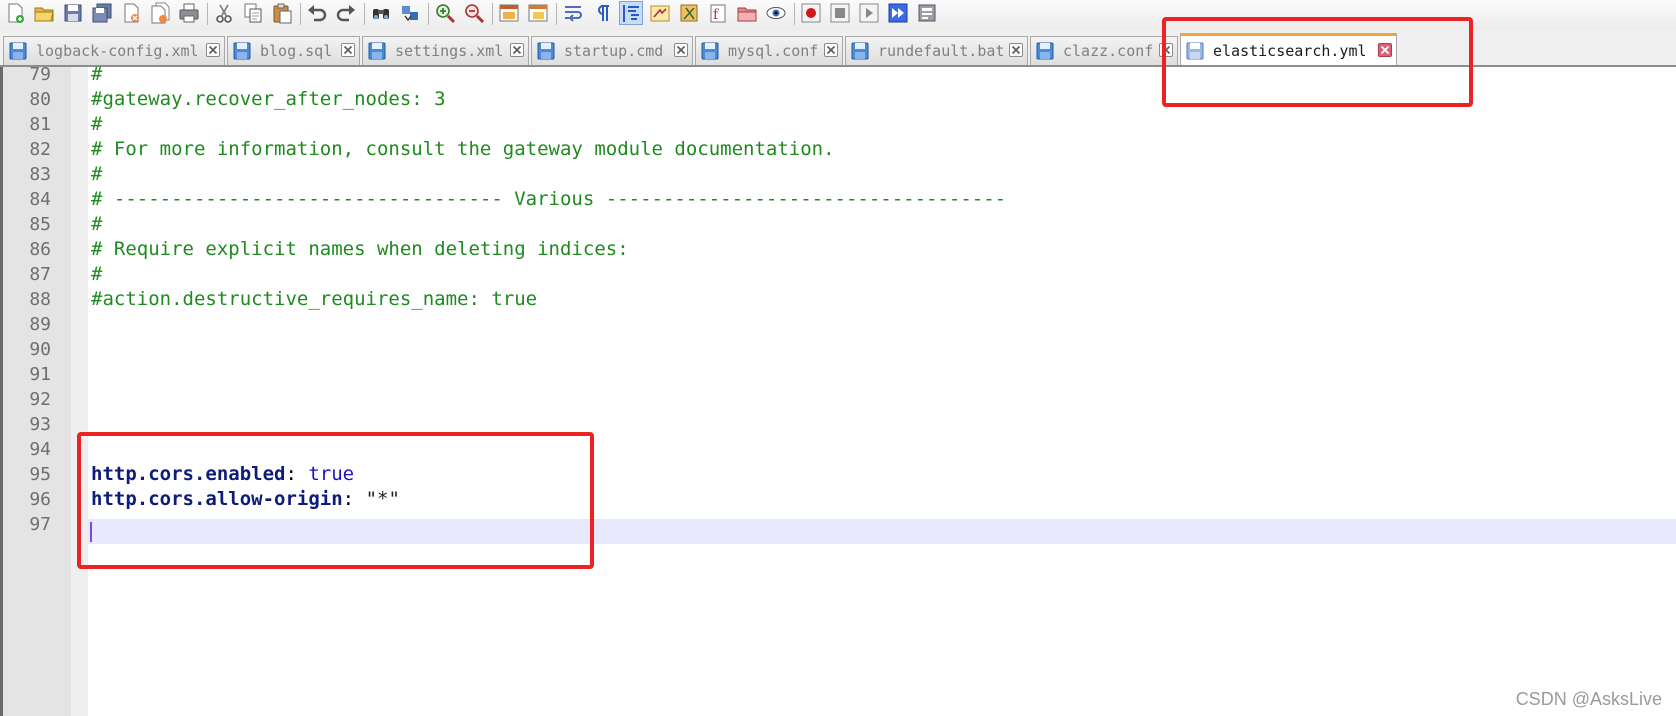  I want to click on tab-rundefault-bat: rundefault.bat, so click(936, 50).